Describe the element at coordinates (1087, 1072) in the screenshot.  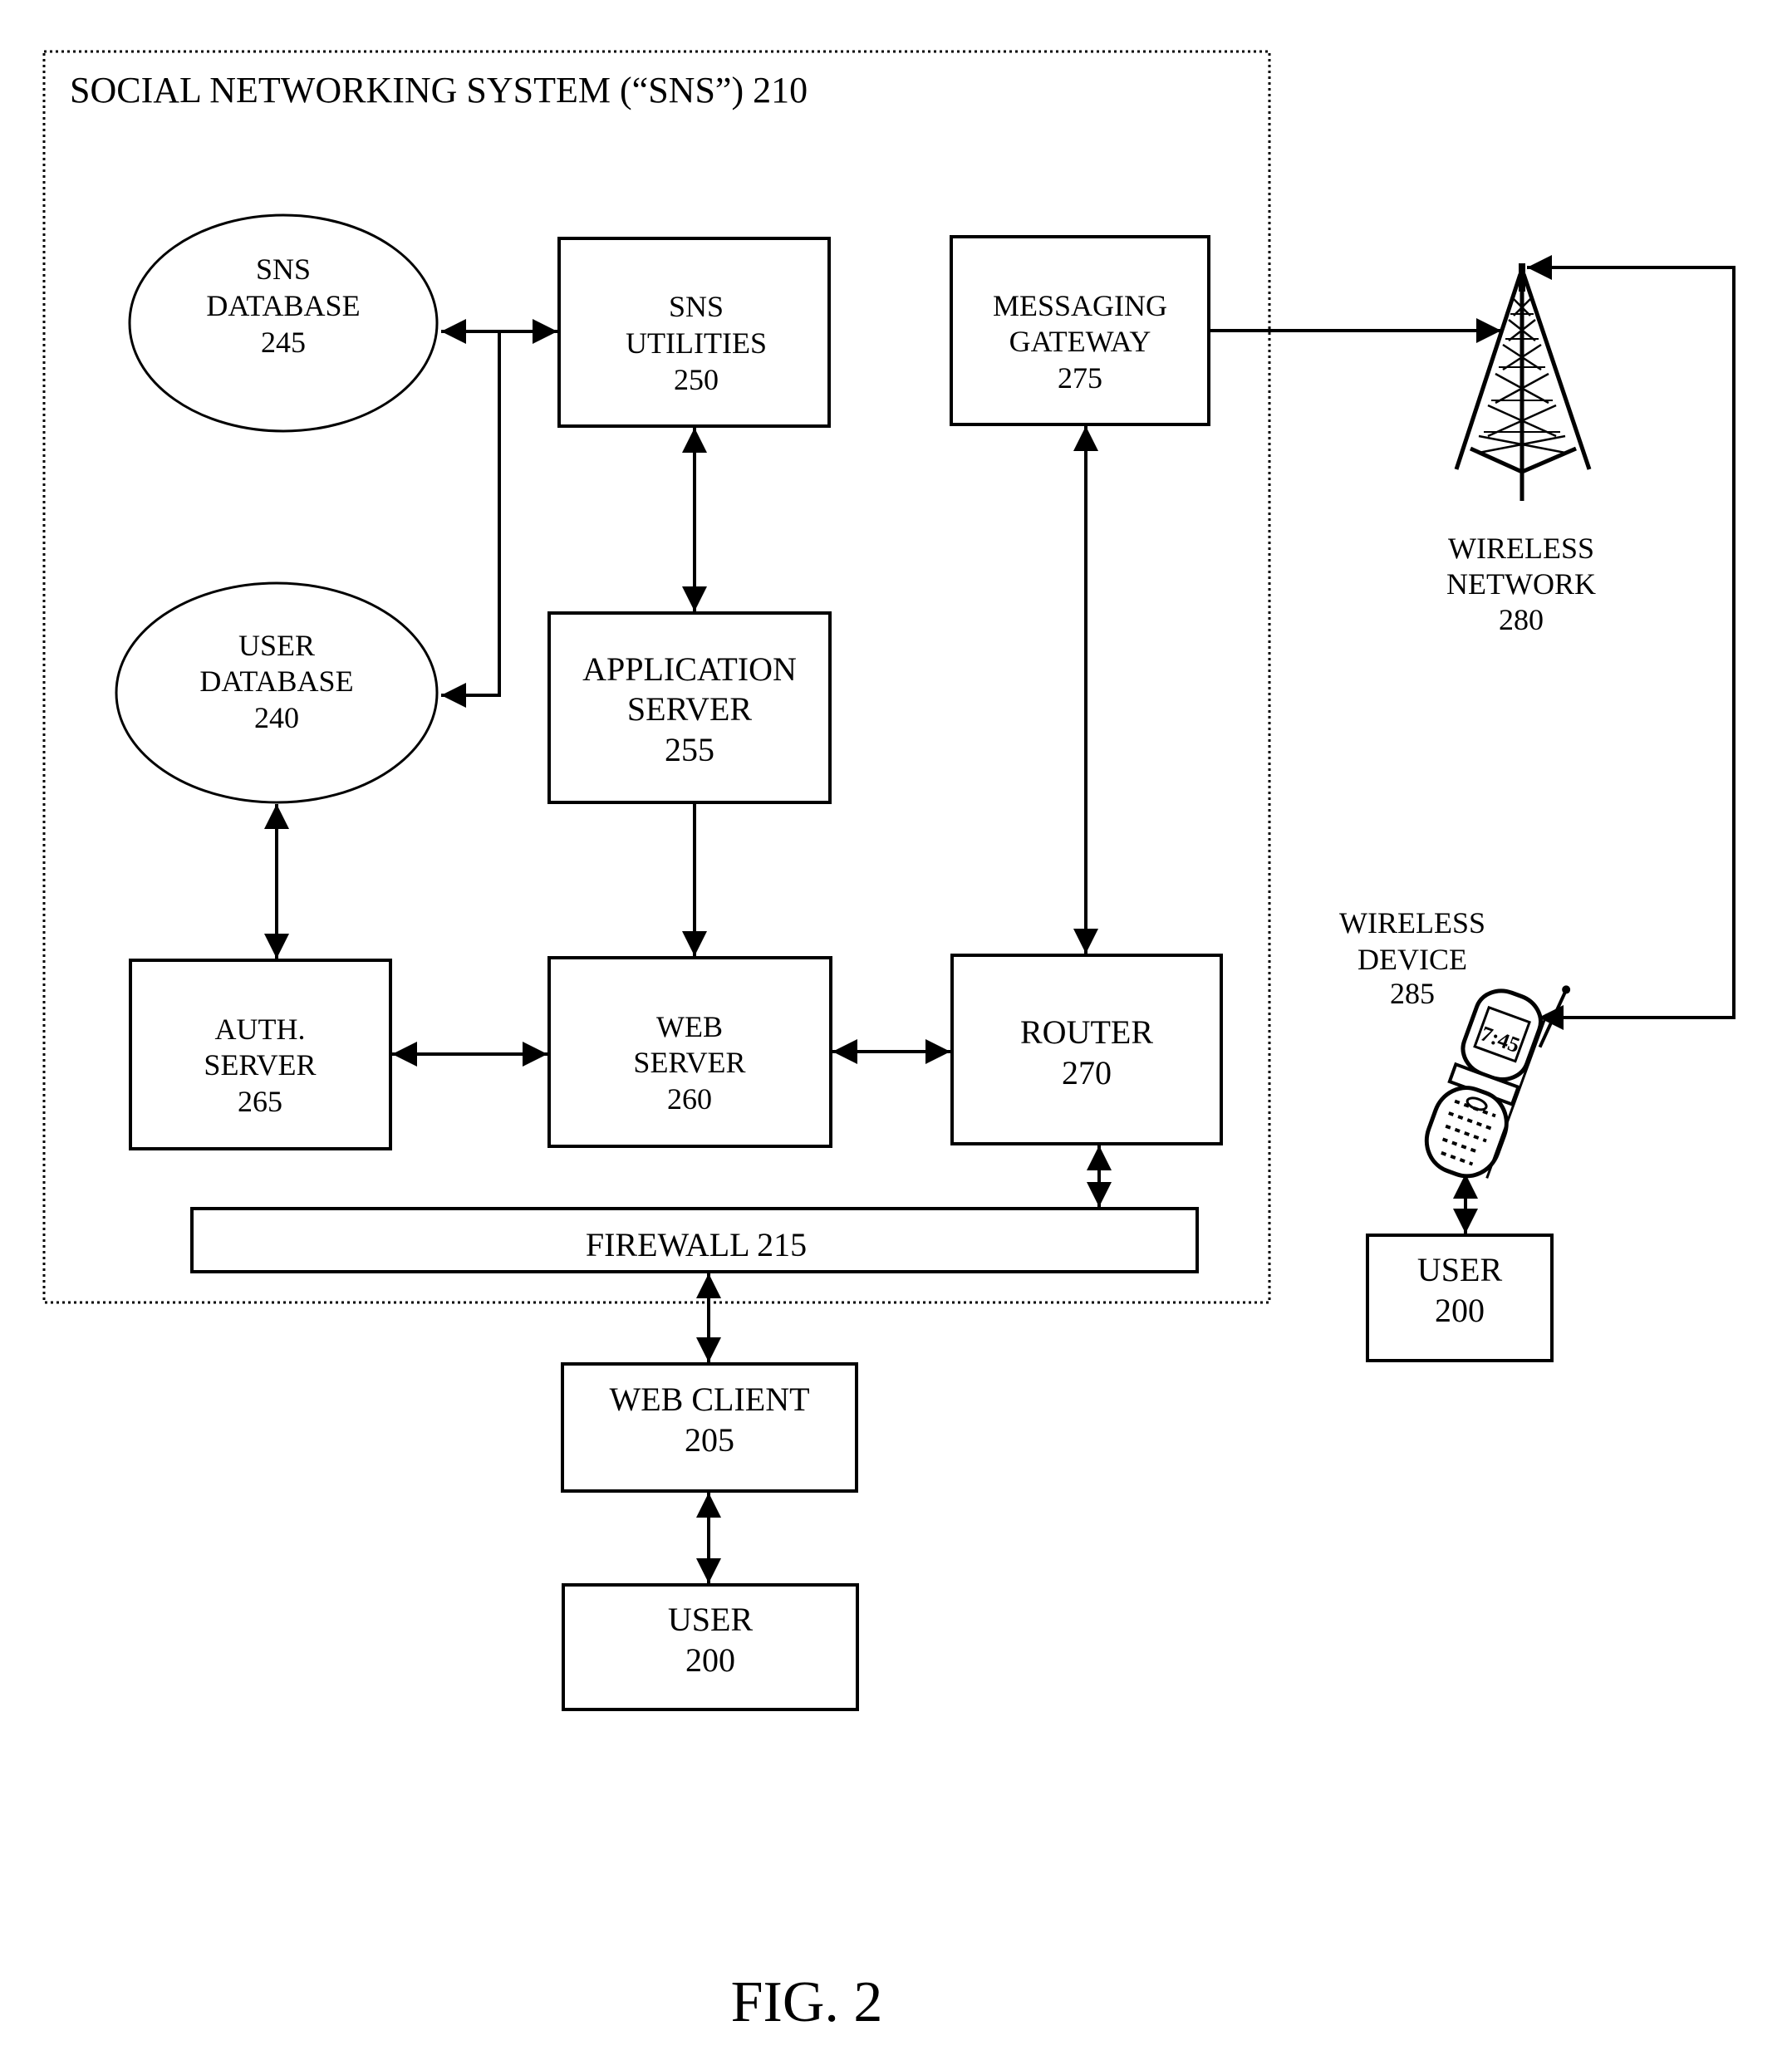
I see `node-label-line: 270` at that location.